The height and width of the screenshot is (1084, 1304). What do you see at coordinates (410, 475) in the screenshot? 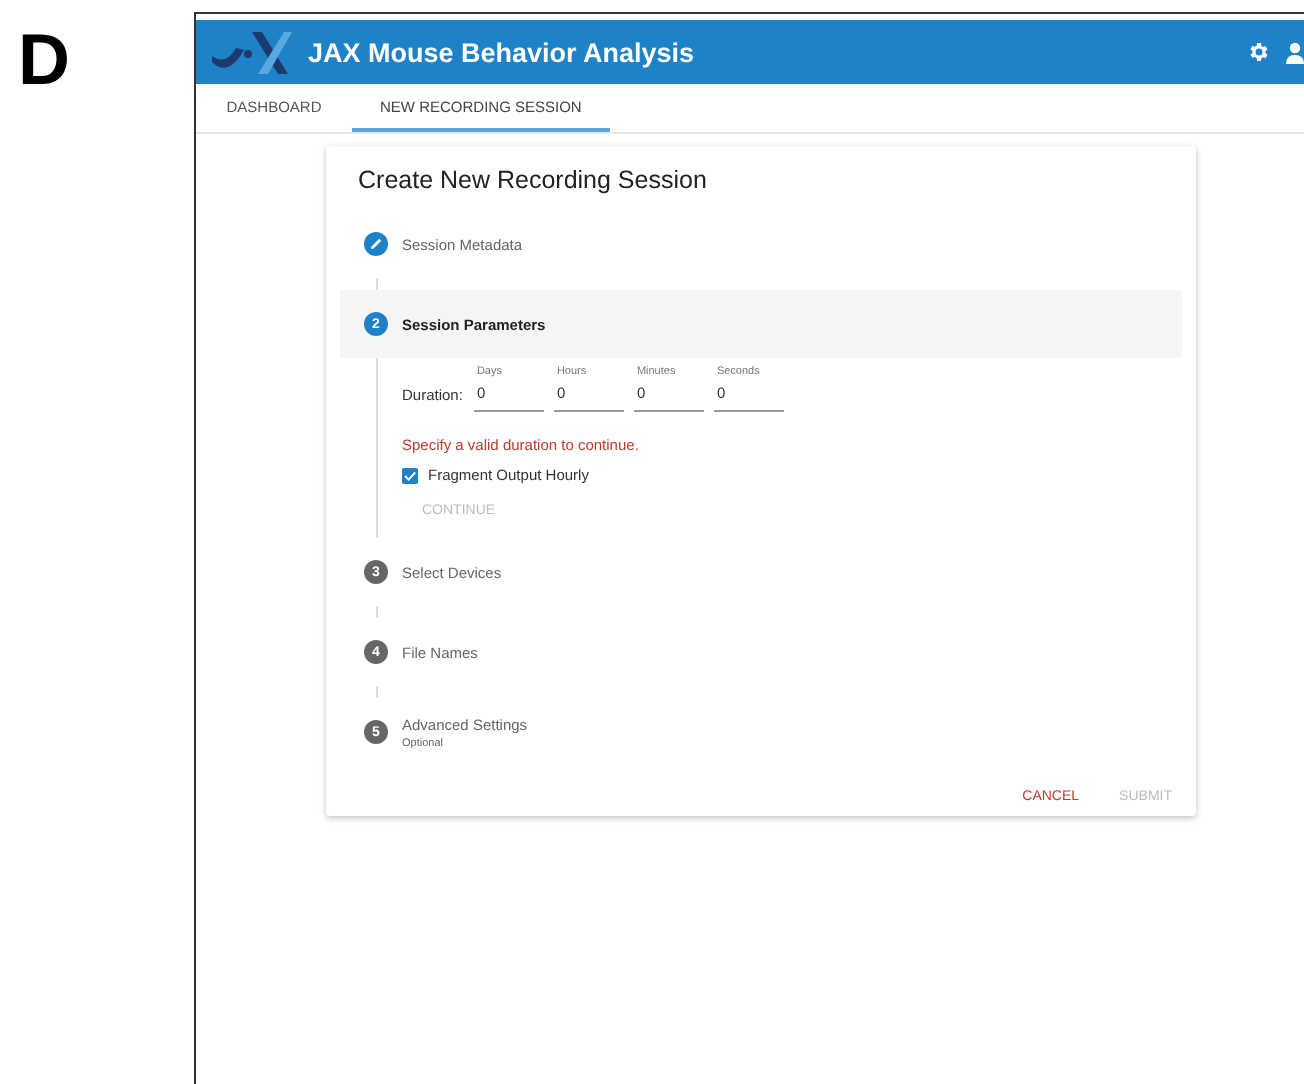
I see `checkbox` at bounding box center [410, 475].